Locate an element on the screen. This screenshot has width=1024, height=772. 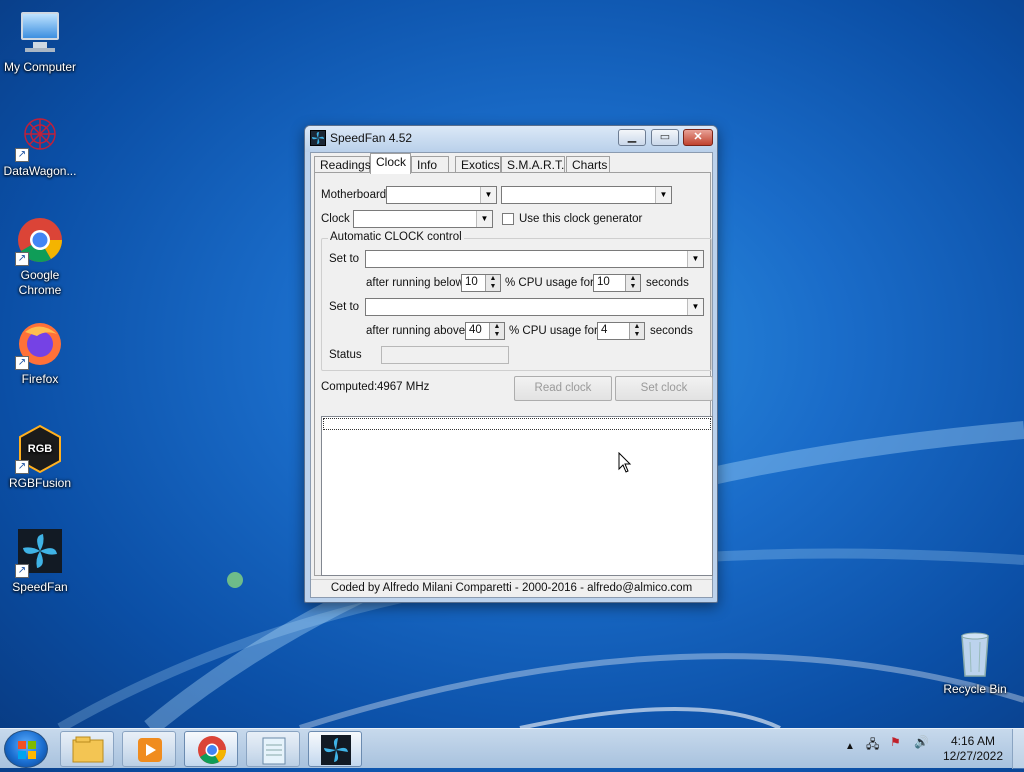
seconds-2-value: 4 is located at coordinates (604, 330).